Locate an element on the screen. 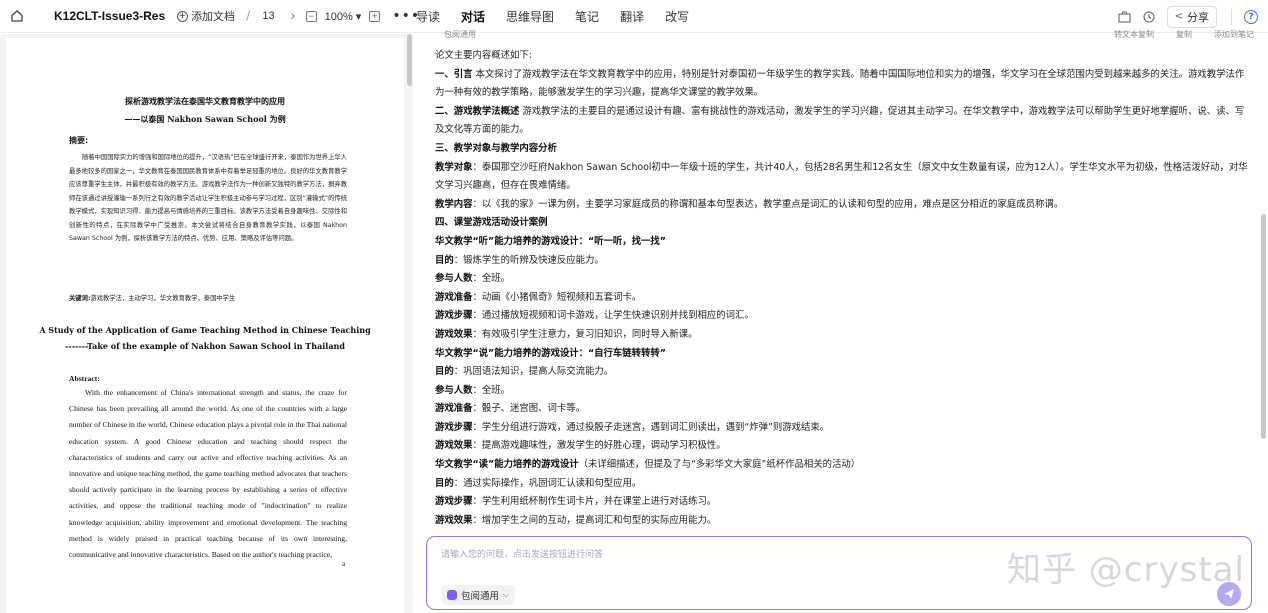 The height and width of the screenshot is (613, 1268). zoom-level: 100% ▾ is located at coordinates (343, 16).